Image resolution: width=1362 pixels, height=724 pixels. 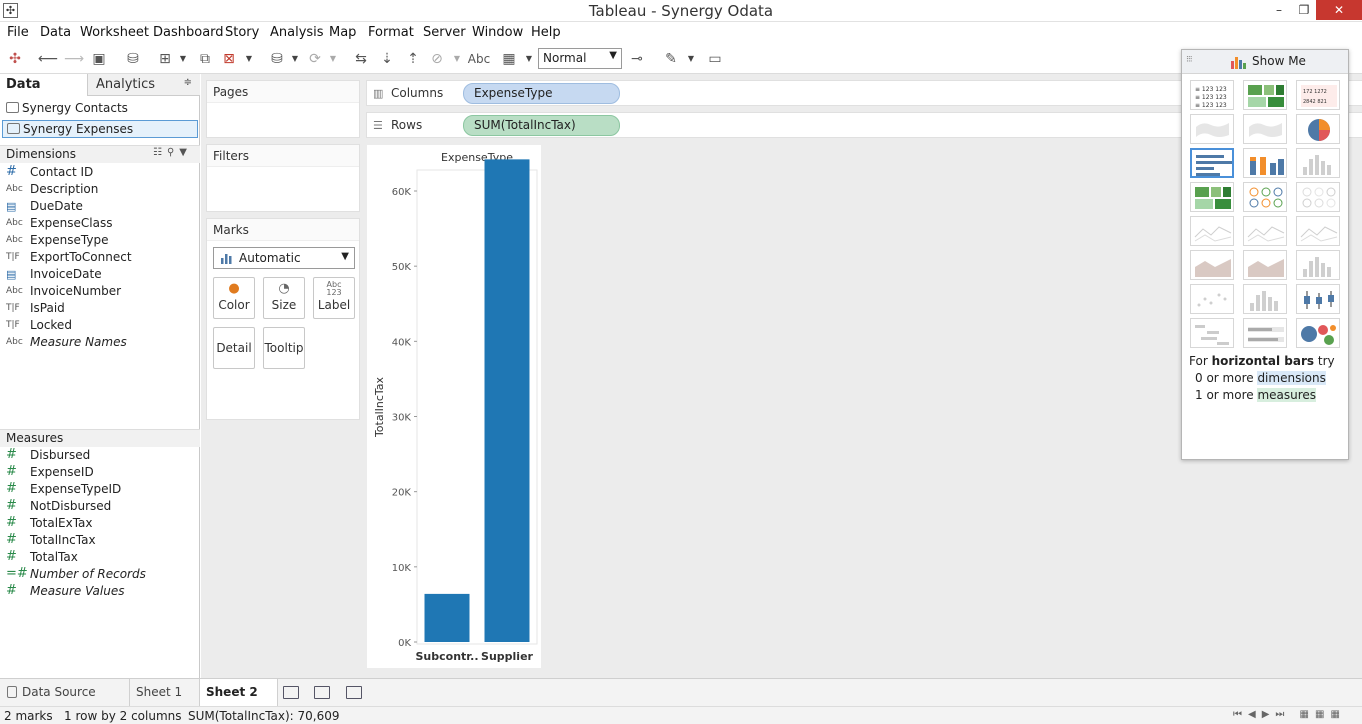 I want to click on menu-server: Server, so click(x=444, y=32).